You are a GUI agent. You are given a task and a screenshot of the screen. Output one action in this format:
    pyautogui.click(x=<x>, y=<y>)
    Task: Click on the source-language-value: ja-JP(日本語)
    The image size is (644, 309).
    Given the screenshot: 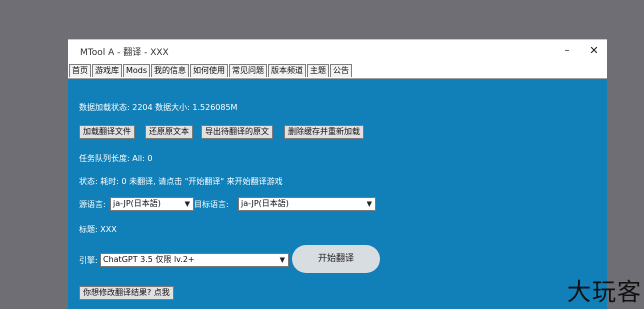 What is the action you would take?
    pyautogui.click(x=137, y=203)
    